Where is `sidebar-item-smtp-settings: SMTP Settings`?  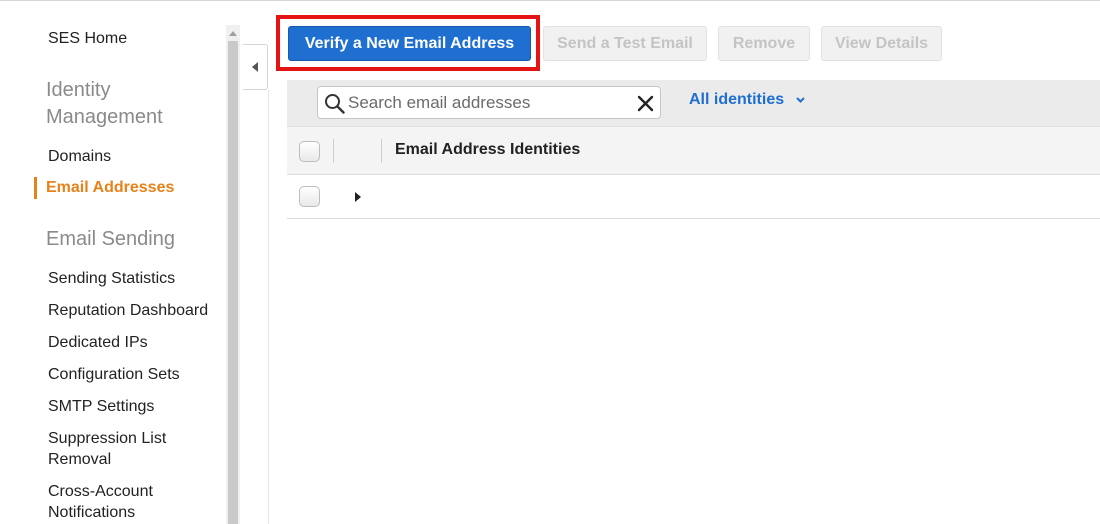 sidebar-item-smtp-settings: SMTP Settings is located at coordinates (101, 406).